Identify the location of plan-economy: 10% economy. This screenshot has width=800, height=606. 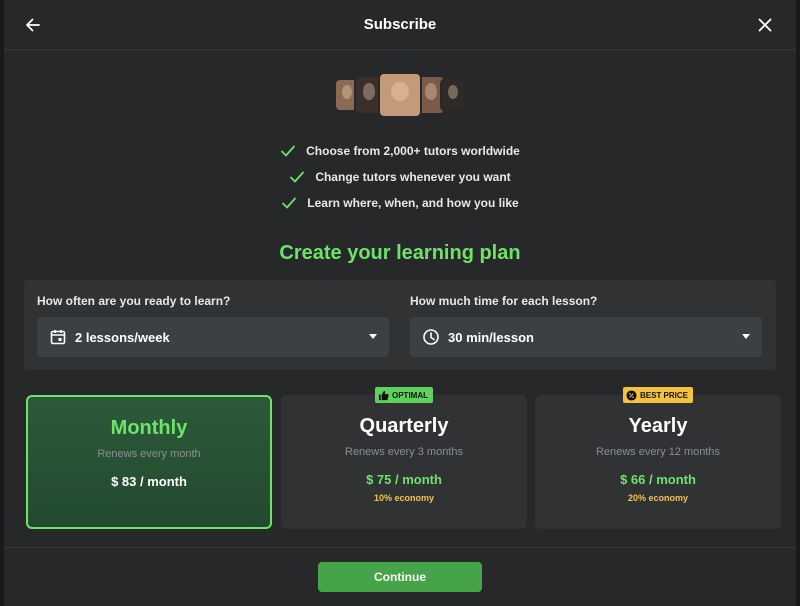
(404, 498).